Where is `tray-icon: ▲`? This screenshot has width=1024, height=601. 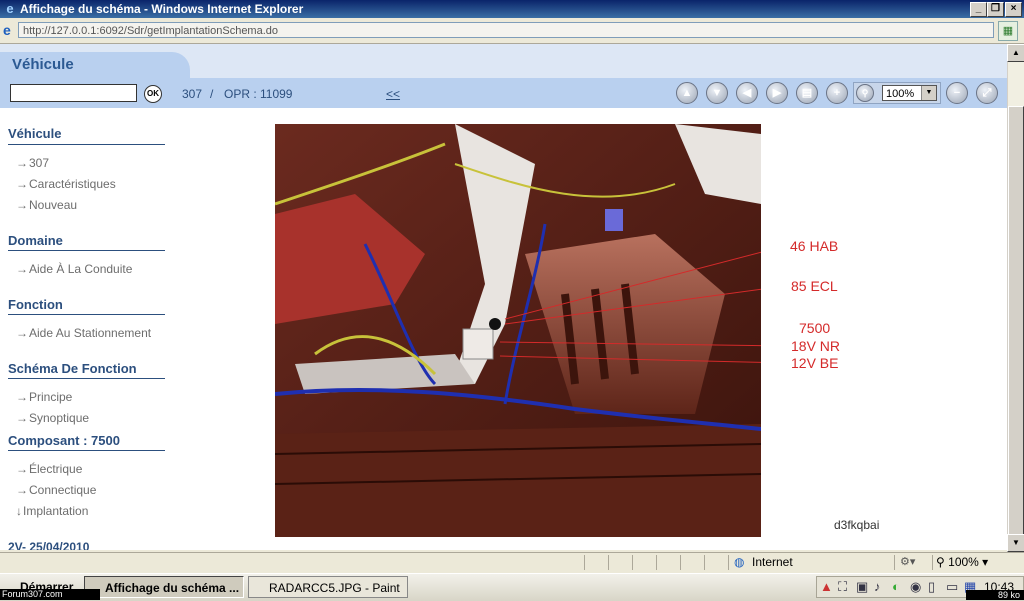
tray-icon: ▲ is located at coordinates (826, 586).